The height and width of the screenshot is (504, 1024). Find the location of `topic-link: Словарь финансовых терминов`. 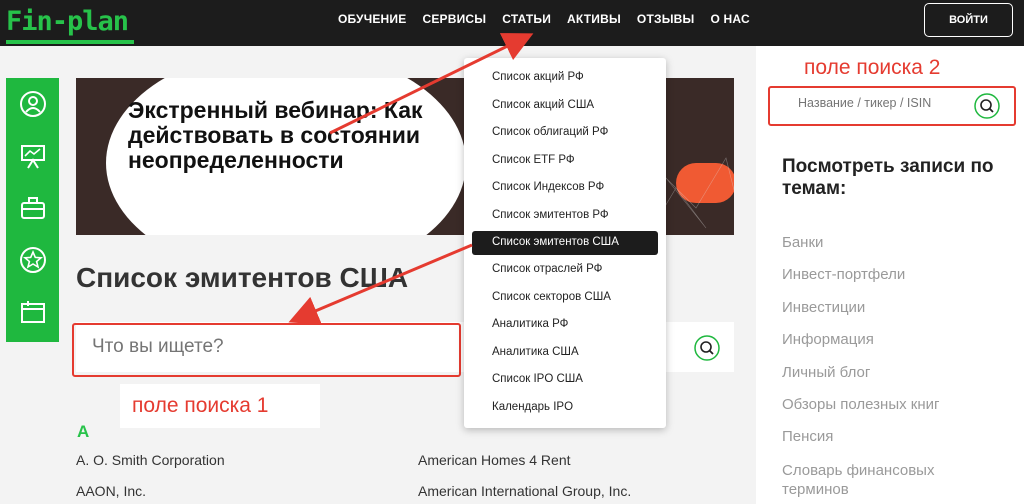

topic-link: Словарь финансовых терминов is located at coordinates (882, 480).